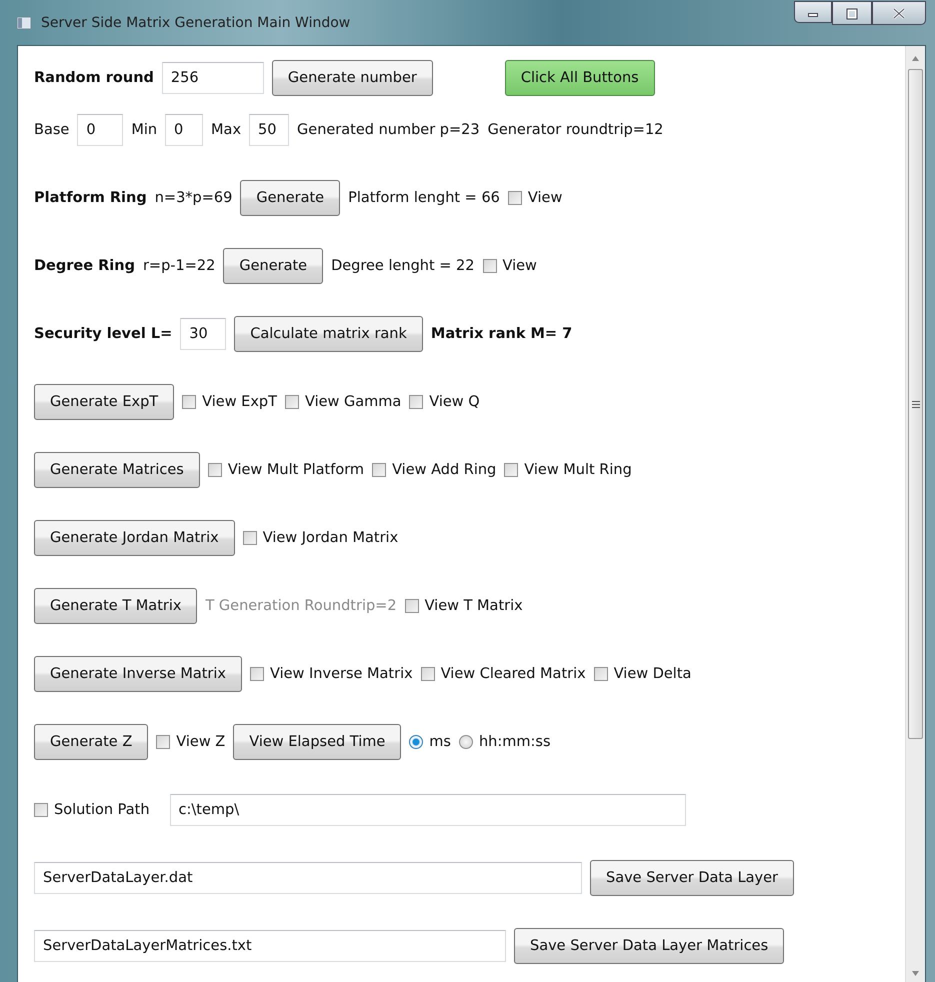  Describe the element at coordinates (286, 470) in the screenshot. I see `checkbox: View Mult Platform` at that location.